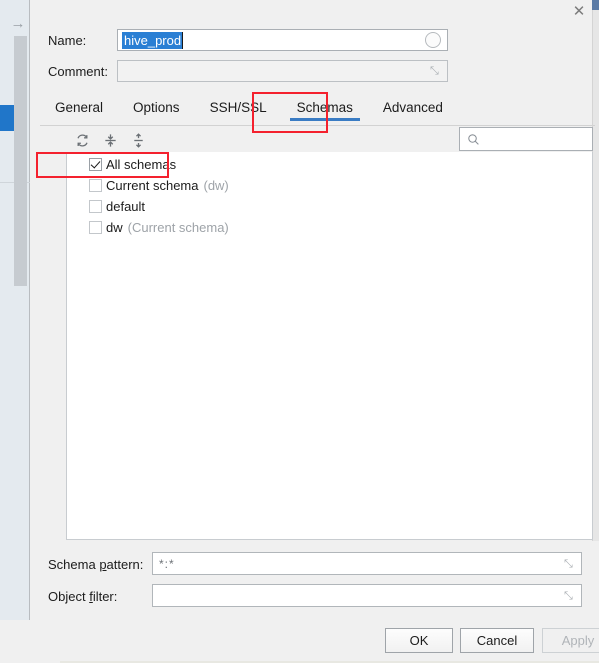 This screenshot has width=599, height=663. I want to click on tree-note: (dw), so click(216, 185).